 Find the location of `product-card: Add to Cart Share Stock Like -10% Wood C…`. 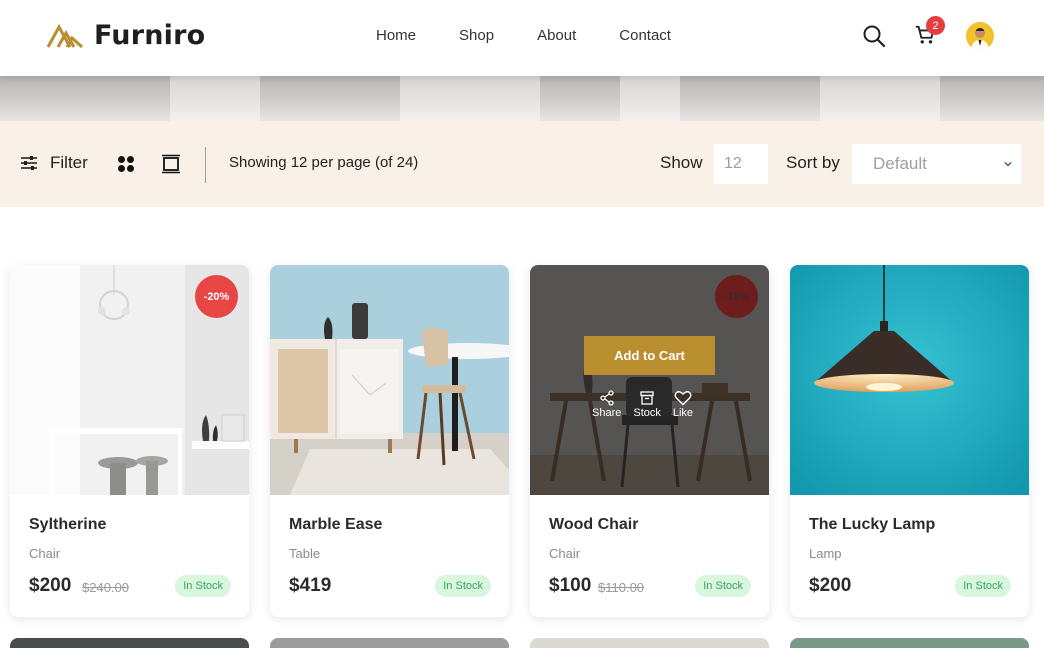

product-card: Add to Cart Share Stock Like -10% Wood C… is located at coordinates (649, 441).